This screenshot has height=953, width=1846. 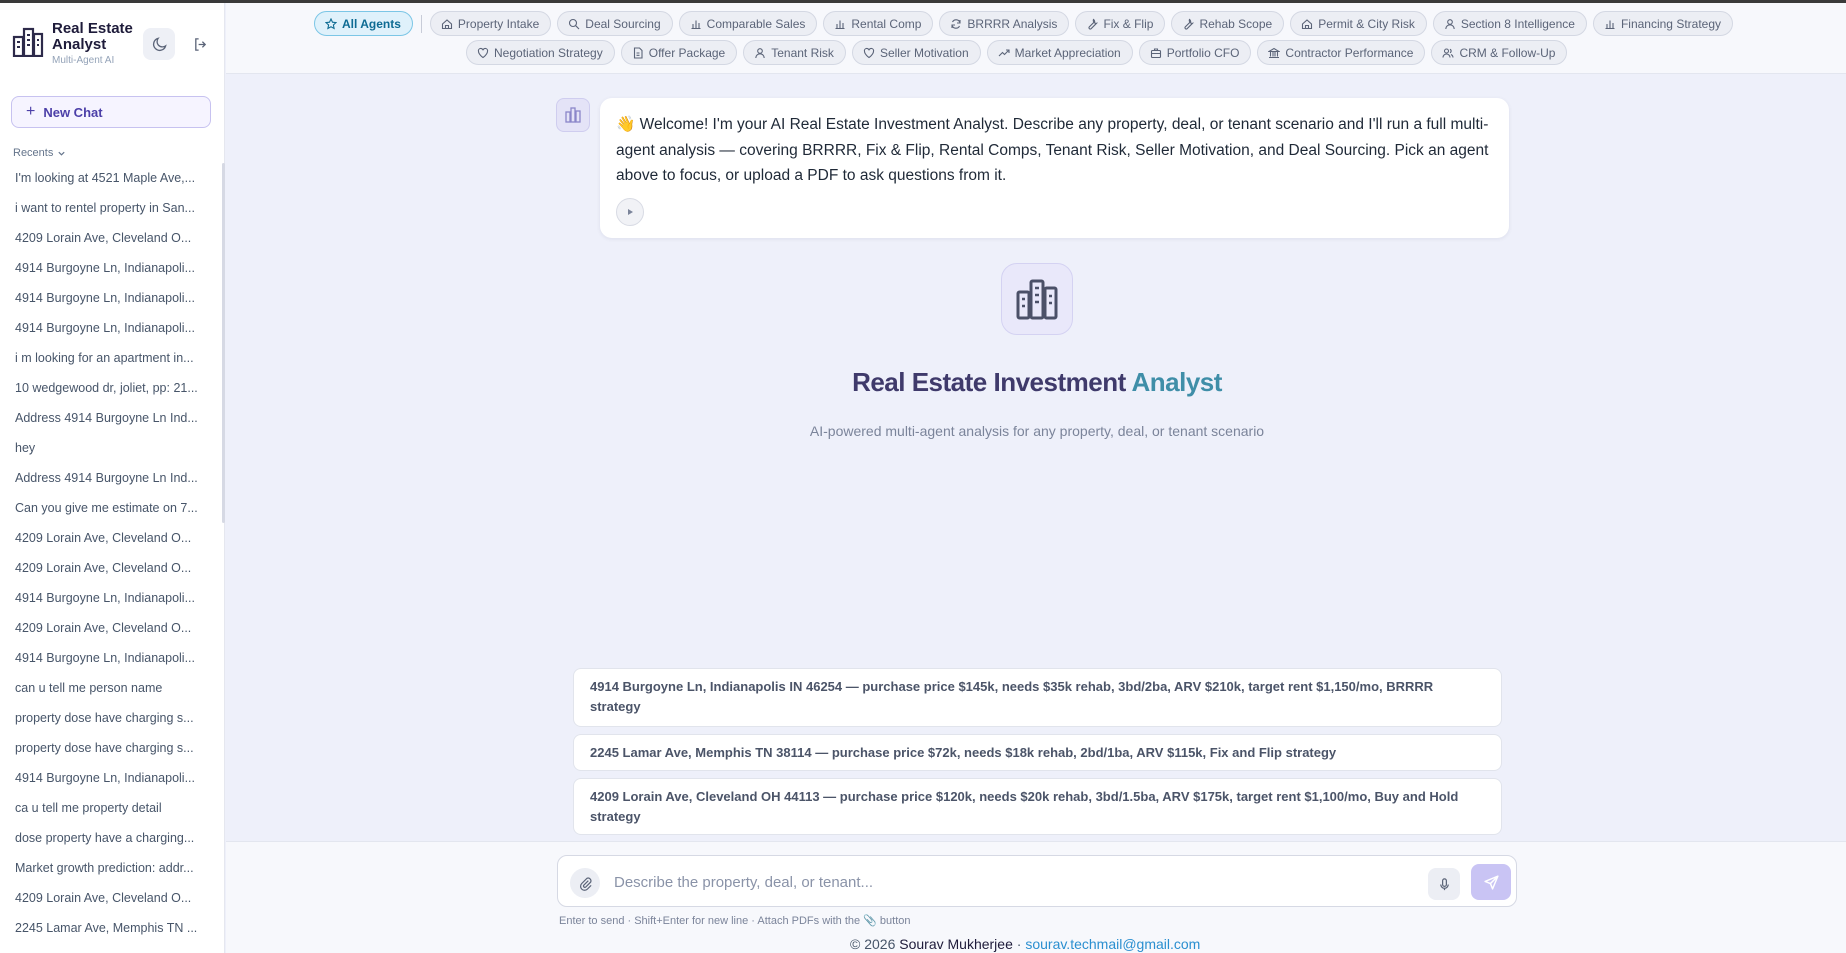 I want to click on microphone-button, so click(x=1444, y=884).